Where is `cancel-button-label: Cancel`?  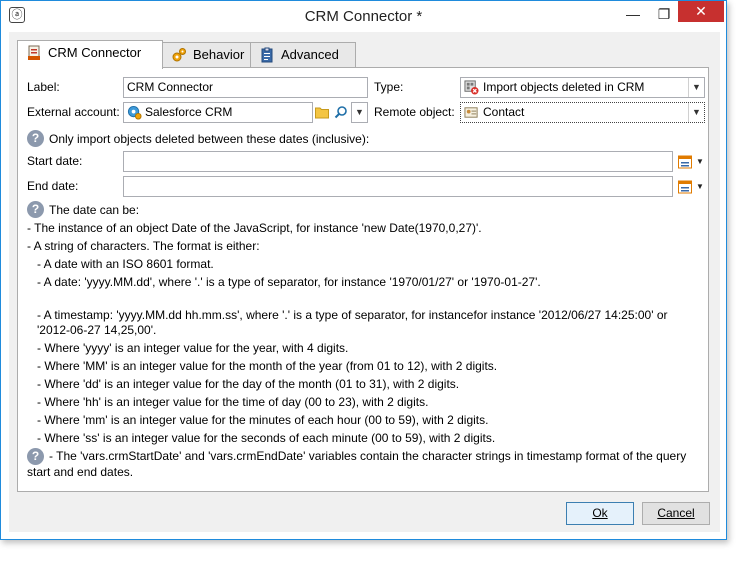
cancel-button-label: Cancel is located at coordinates (676, 513).